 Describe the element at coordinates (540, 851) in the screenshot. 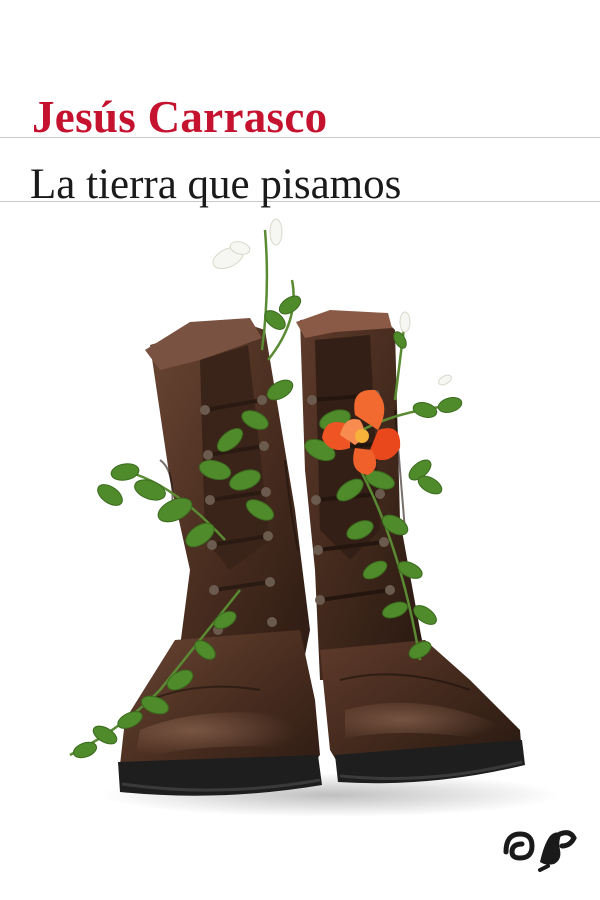

I see `epublibre-logo` at that location.